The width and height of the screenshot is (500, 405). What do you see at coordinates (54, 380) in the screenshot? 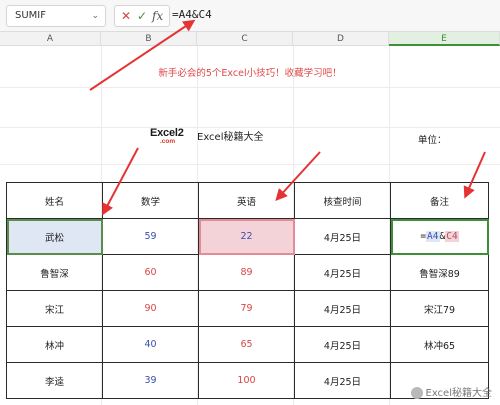
I see `cell-name: 李逵` at bounding box center [54, 380].